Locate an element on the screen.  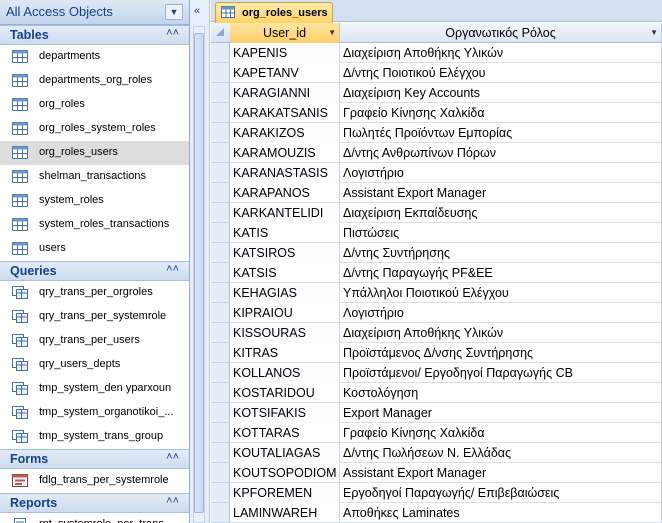
nav-pane-header: All Access Objects ▼ is located at coordinates (94, 12).